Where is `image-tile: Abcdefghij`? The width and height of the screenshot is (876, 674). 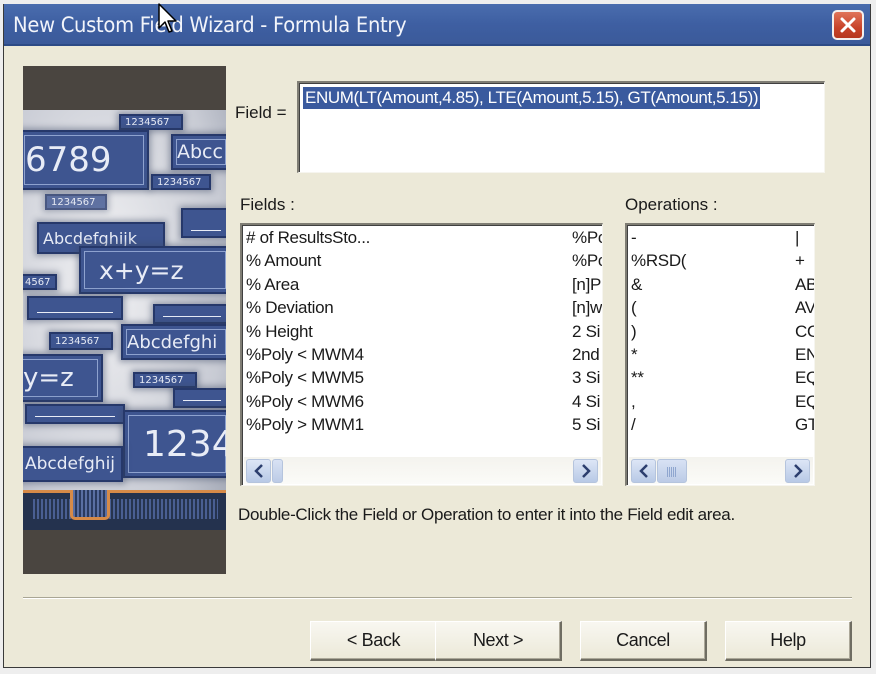
image-tile: Abcdefghij is located at coordinates (73, 464).